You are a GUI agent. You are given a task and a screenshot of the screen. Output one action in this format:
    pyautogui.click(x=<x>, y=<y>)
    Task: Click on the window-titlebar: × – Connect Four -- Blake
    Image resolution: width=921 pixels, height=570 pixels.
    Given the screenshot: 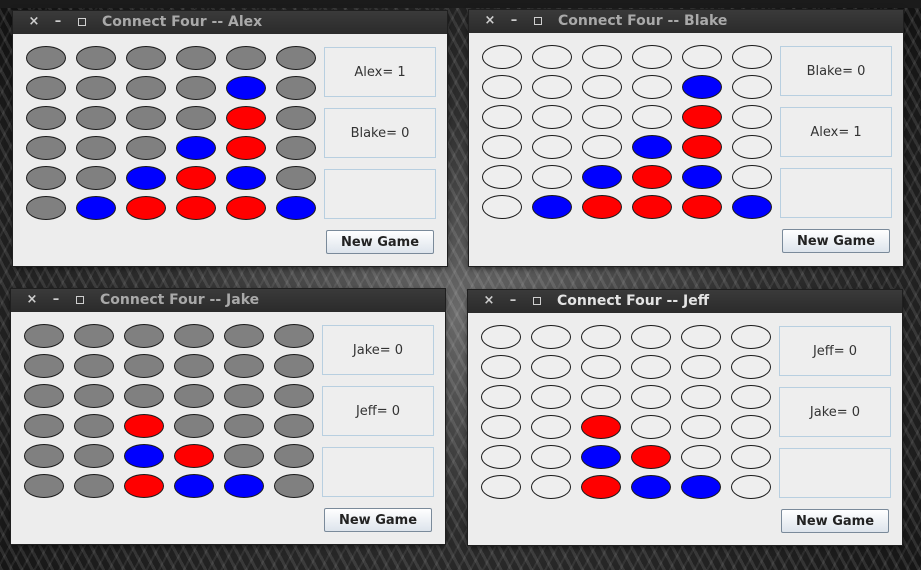 What is the action you would take?
    pyautogui.click(x=686, y=21)
    